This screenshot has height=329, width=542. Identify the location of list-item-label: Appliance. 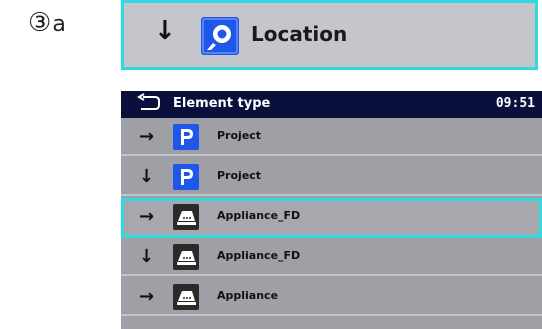
(248, 295).